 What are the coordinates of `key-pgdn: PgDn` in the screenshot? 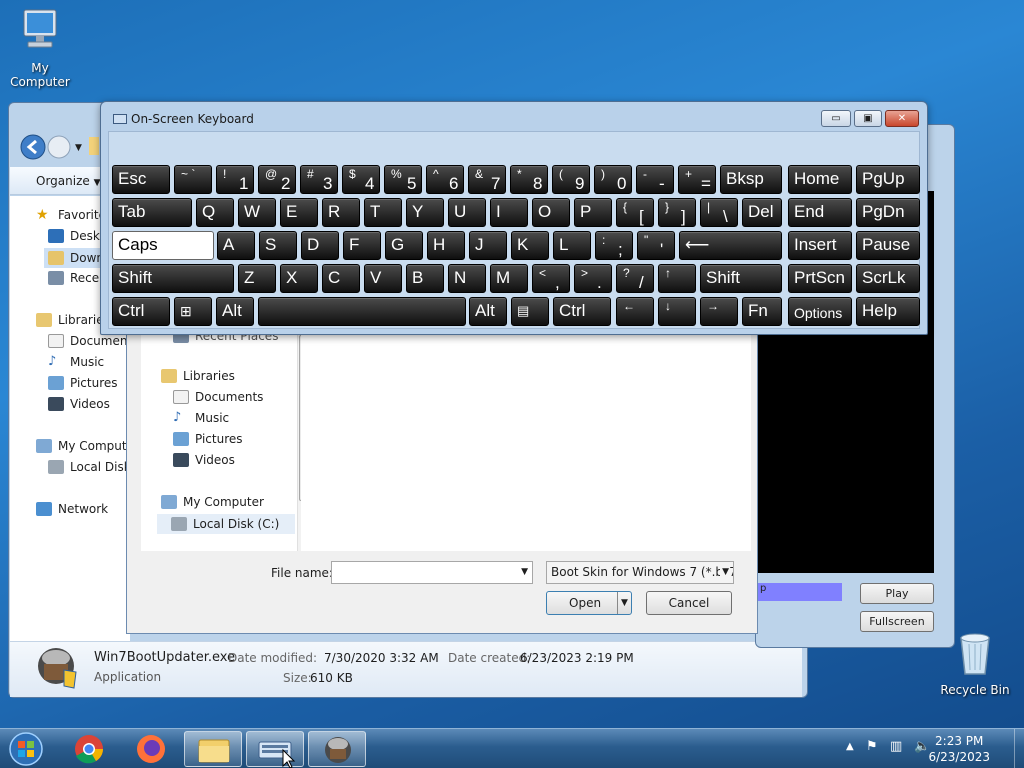 It's located at (888, 212).